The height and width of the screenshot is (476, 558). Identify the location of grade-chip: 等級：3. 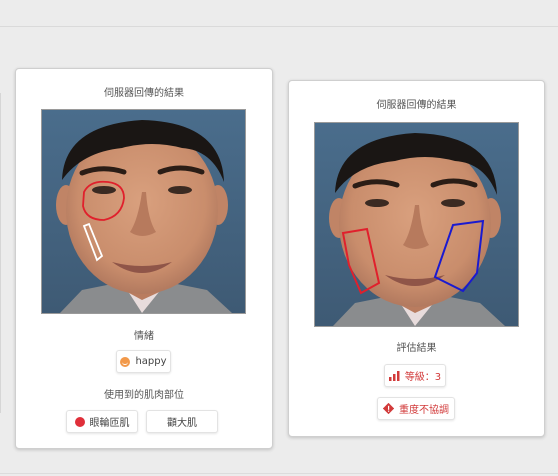
(415, 375).